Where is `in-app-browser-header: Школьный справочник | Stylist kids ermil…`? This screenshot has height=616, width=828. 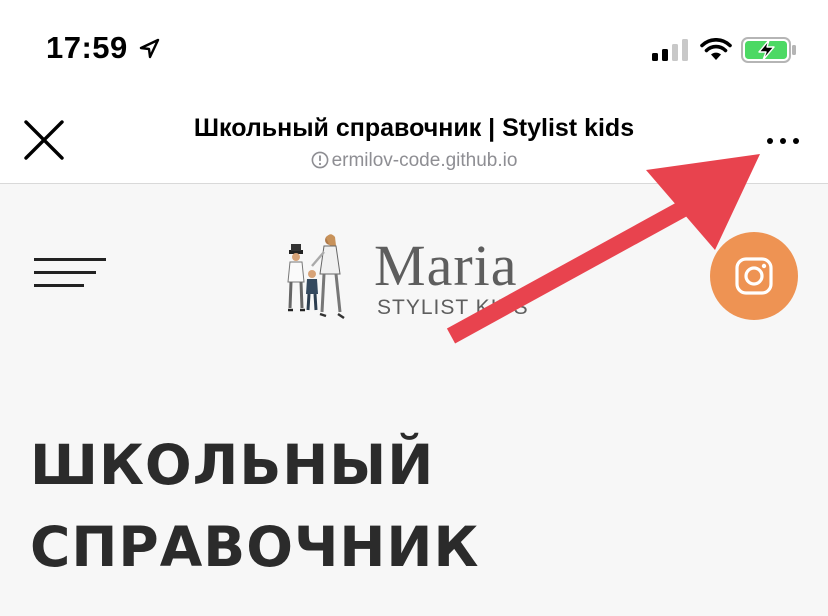 in-app-browser-header: Школьный справочник | Stylist kids ermil… is located at coordinates (414, 140).